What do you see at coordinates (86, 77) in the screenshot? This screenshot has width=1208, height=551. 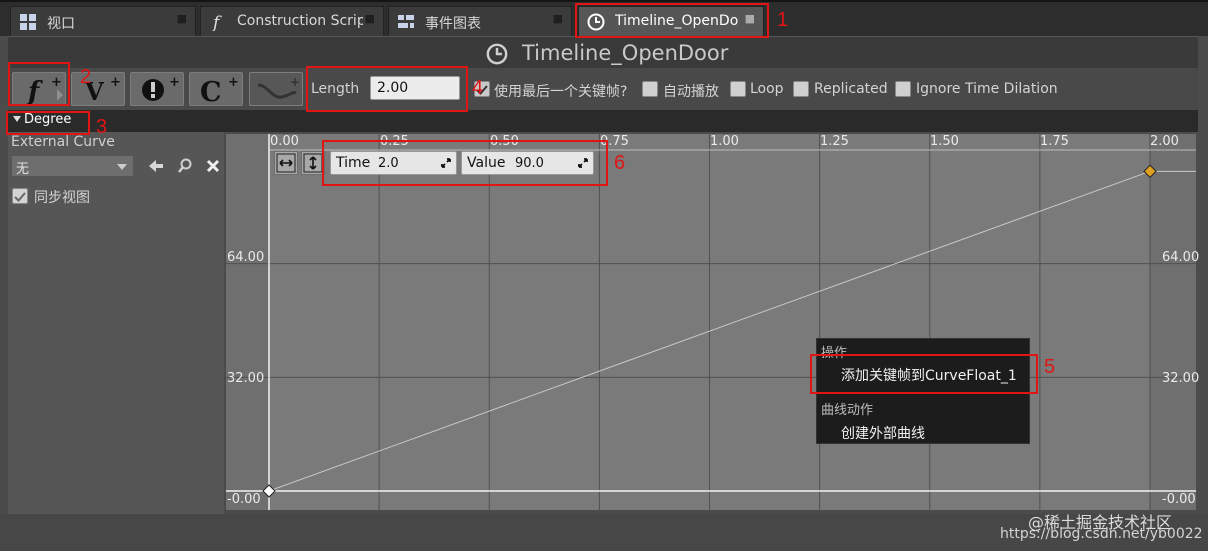 I see `annotation-number: 2` at bounding box center [86, 77].